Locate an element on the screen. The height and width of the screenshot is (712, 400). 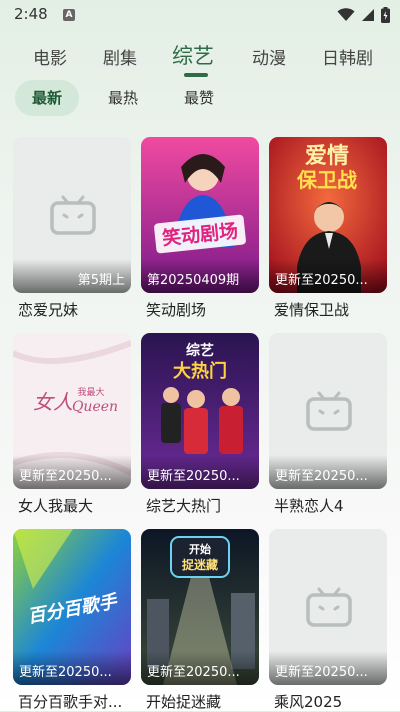
show-card: 爱情 保卫战 更新至20250... 爱情保卫战 is located at coordinates (328, 232).